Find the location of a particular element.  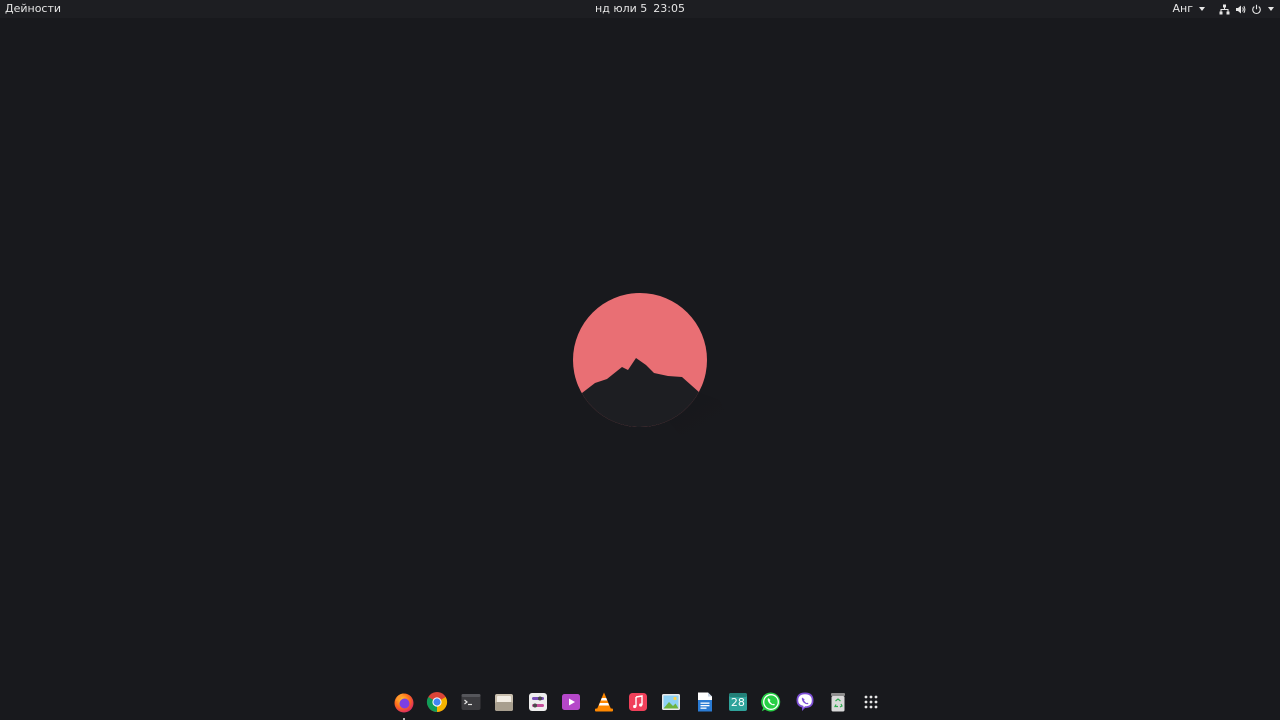

image-viewer-icon is located at coordinates (671, 702).